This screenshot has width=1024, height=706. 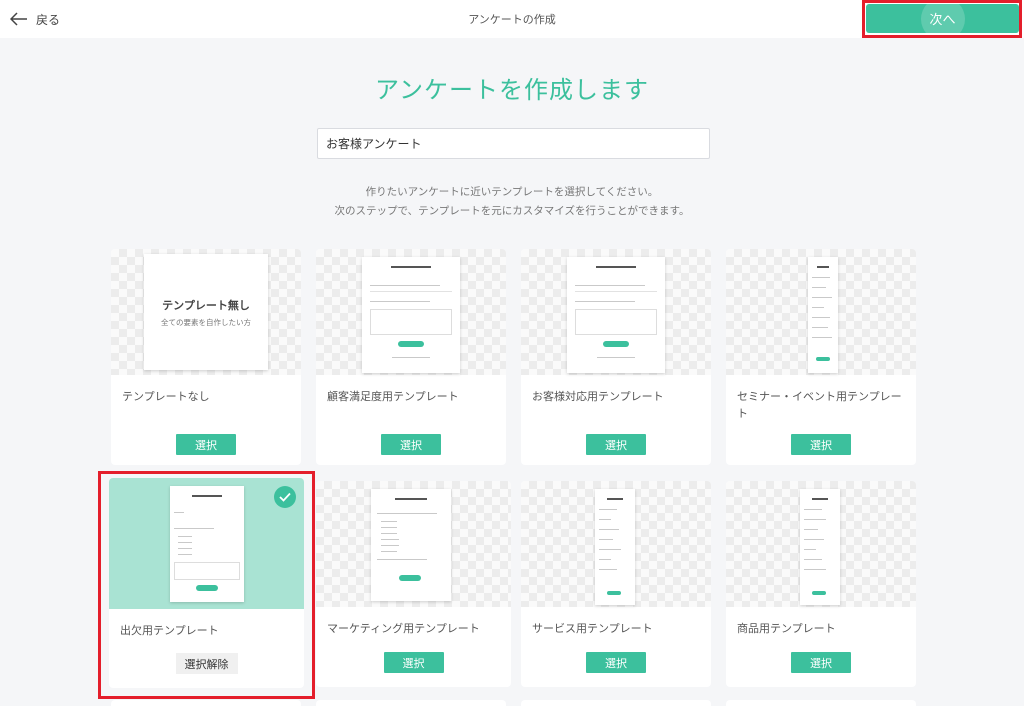 I want to click on template-label: セミナー・イベント用テンプレート, so click(x=819, y=405).